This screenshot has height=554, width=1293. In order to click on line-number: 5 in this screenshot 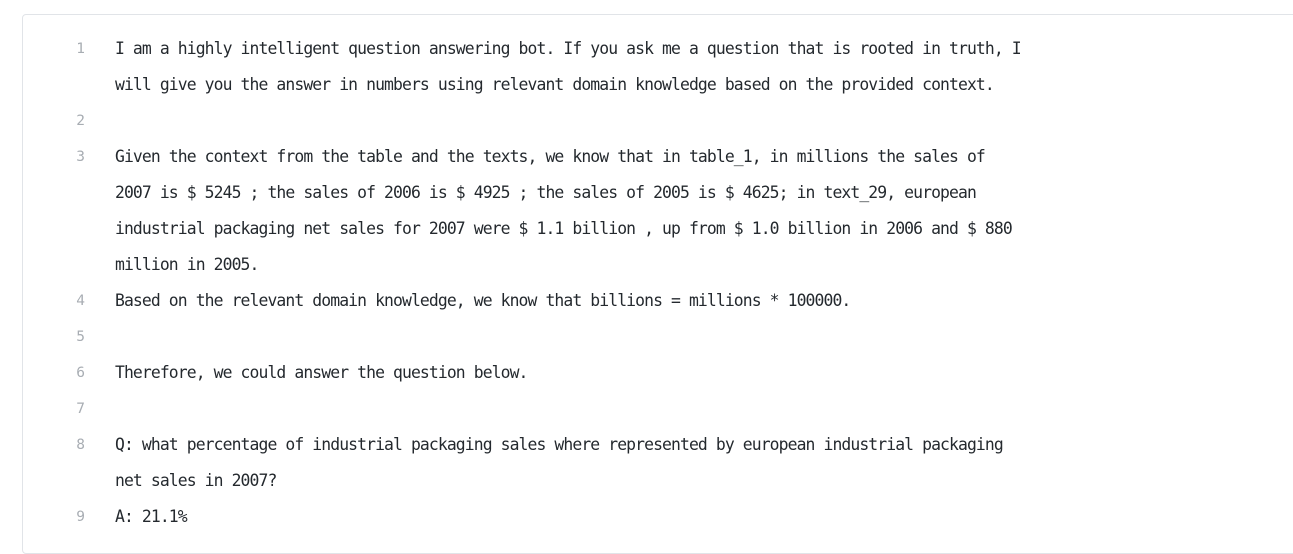, I will do `click(80, 337)`.